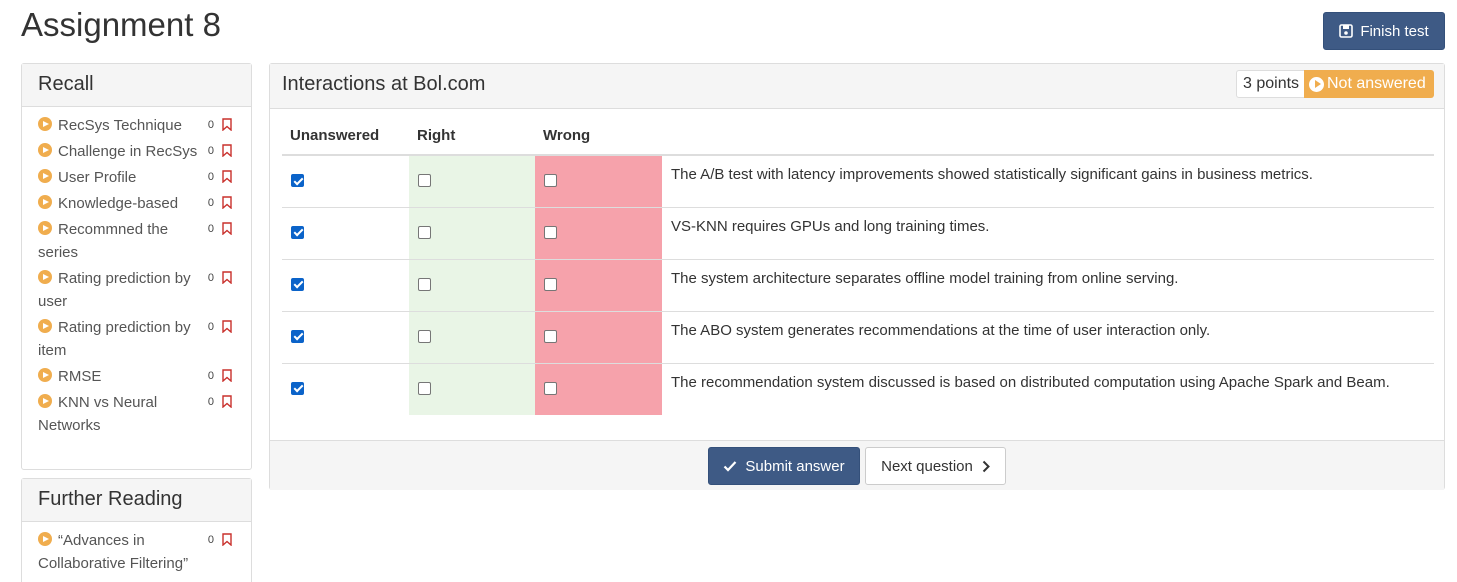  I want to click on status-label: Not answered, so click(1376, 83).